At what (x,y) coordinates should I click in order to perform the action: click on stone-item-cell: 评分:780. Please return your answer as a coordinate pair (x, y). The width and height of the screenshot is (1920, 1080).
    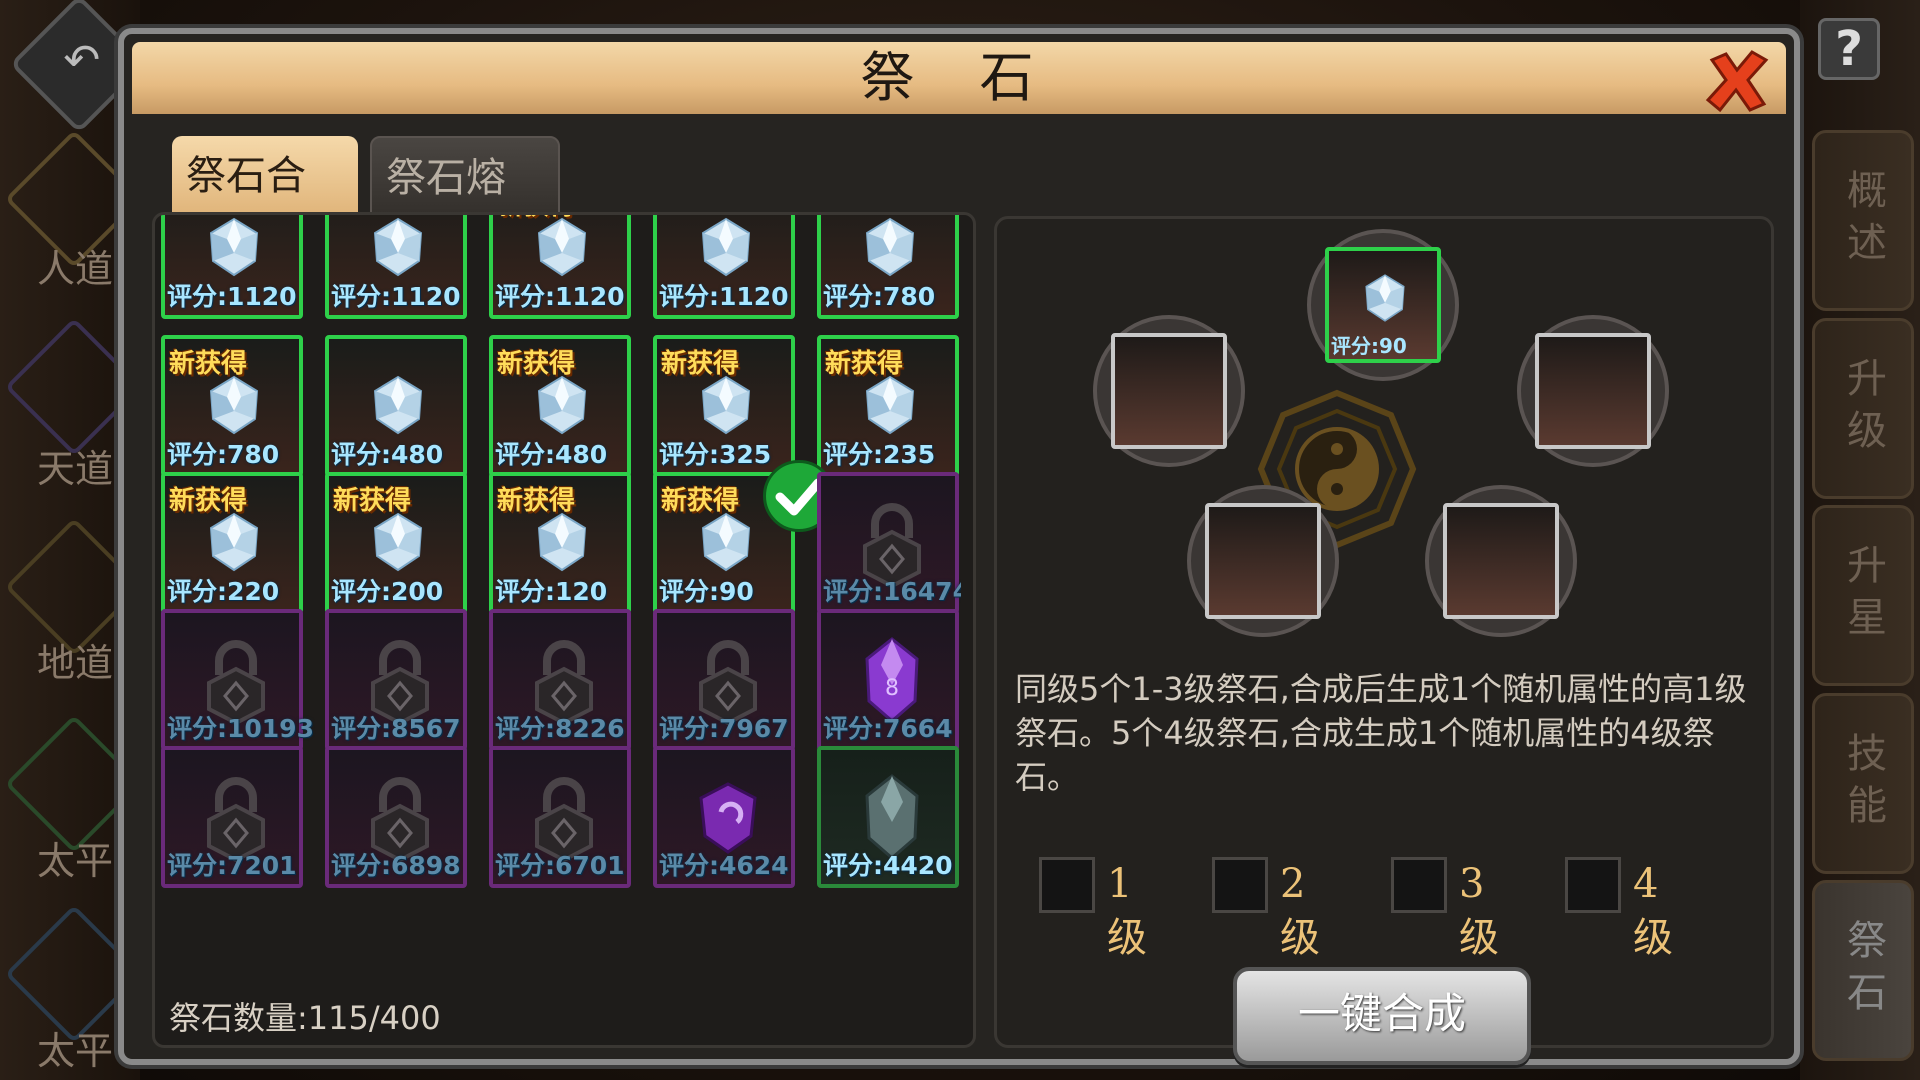
    Looking at the image, I should click on (888, 267).